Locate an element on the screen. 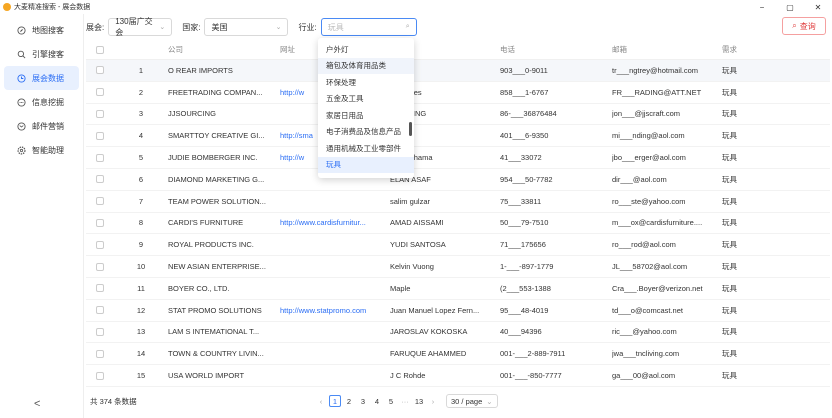 This screenshot has height=418, width=832. page-number-button: 1 is located at coordinates (335, 401).